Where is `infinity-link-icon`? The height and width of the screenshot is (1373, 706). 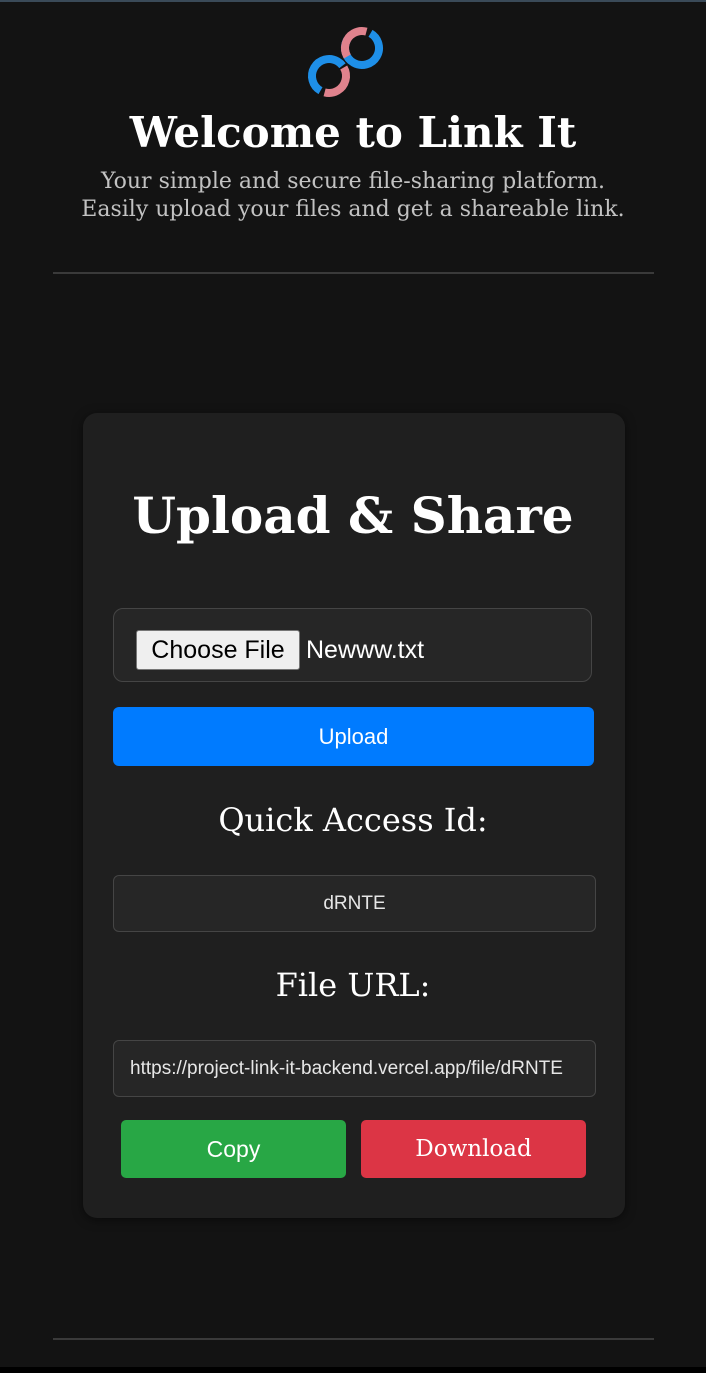 infinity-link-icon is located at coordinates (346, 62).